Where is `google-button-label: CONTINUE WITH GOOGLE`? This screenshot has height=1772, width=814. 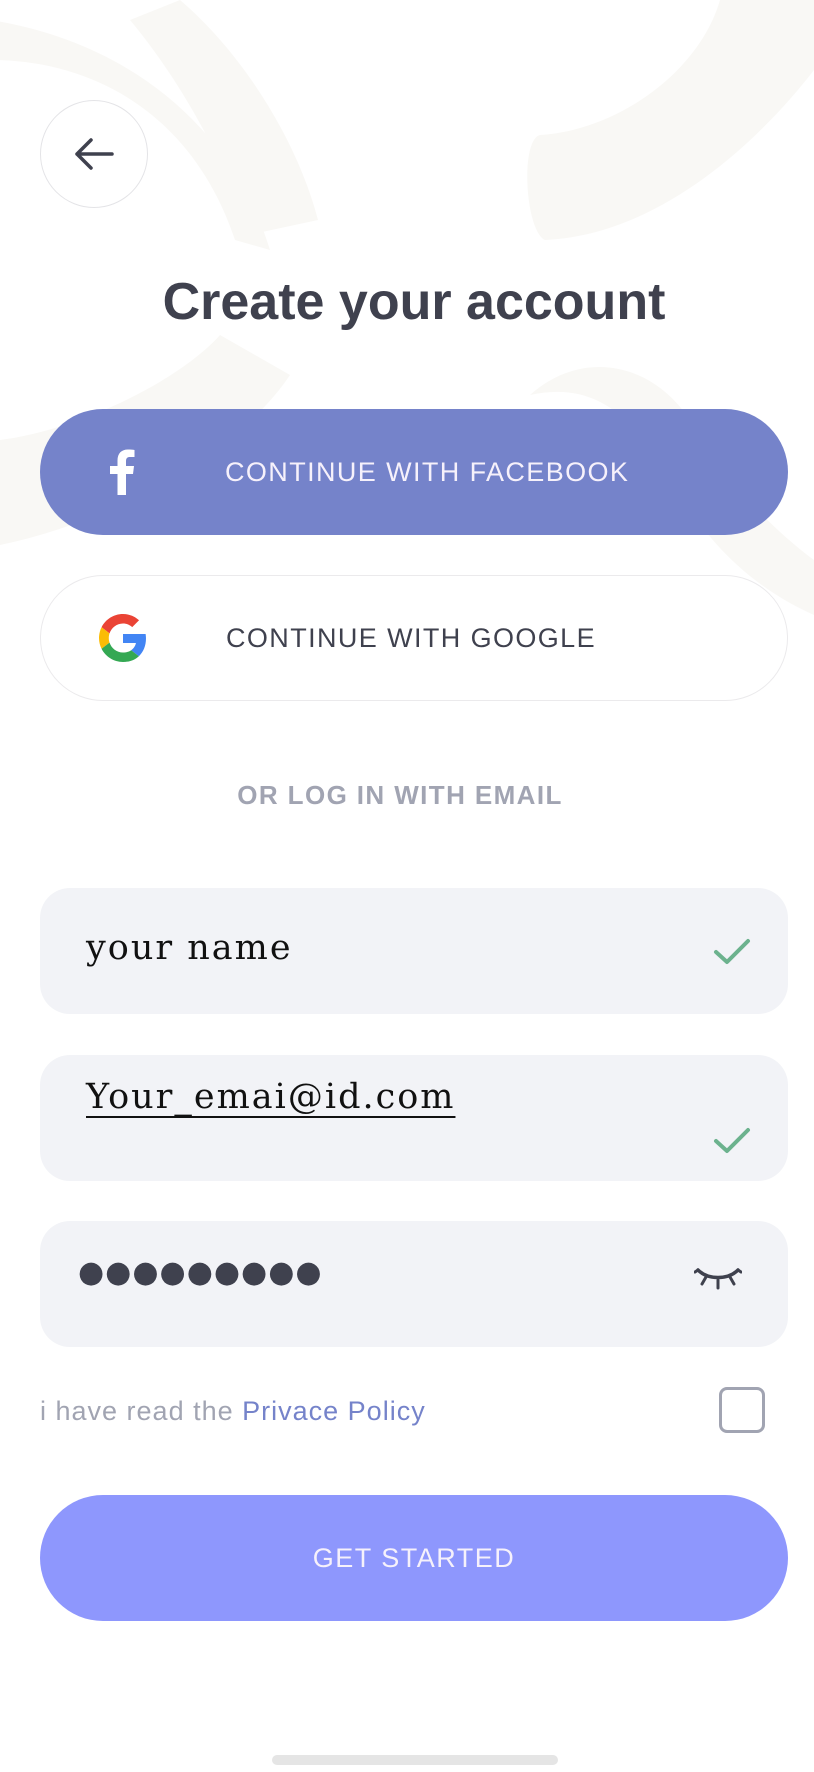
google-button-label: CONTINUE WITH GOOGLE is located at coordinates (411, 637).